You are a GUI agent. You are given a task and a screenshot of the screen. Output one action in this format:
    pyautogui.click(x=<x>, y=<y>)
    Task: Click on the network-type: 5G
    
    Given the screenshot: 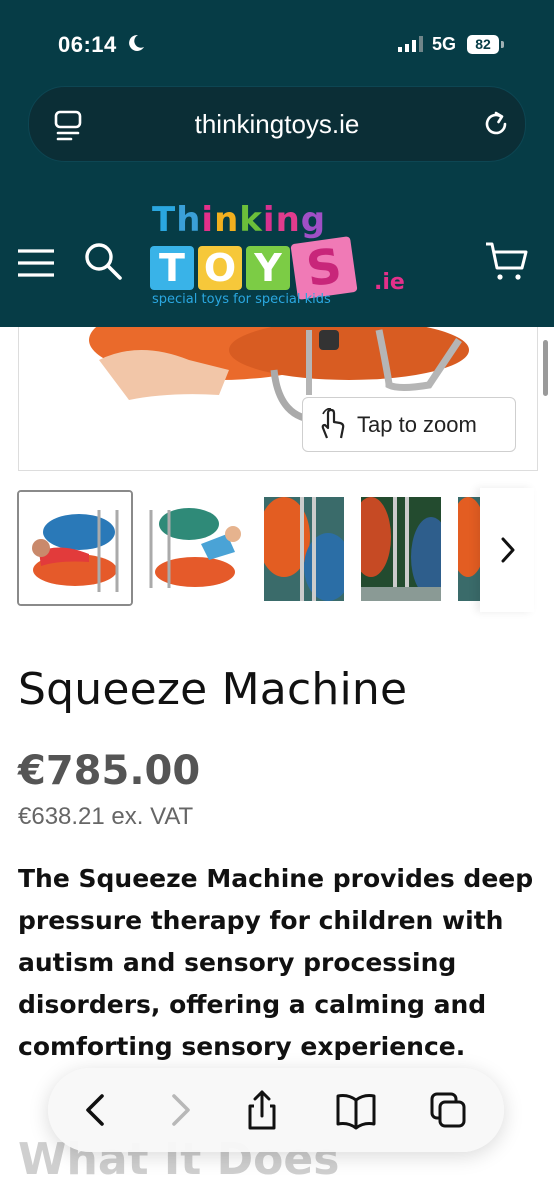 What is the action you would take?
    pyautogui.click(x=444, y=44)
    